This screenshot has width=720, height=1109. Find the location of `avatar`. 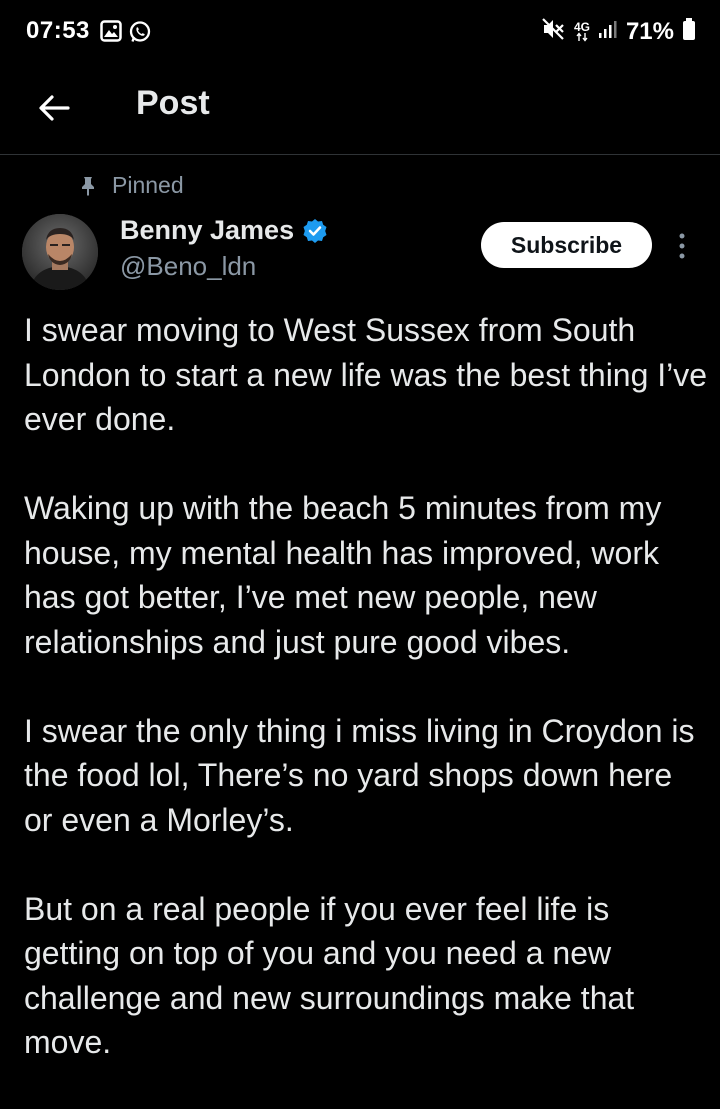

avatar is located at coordinates (60, 252).